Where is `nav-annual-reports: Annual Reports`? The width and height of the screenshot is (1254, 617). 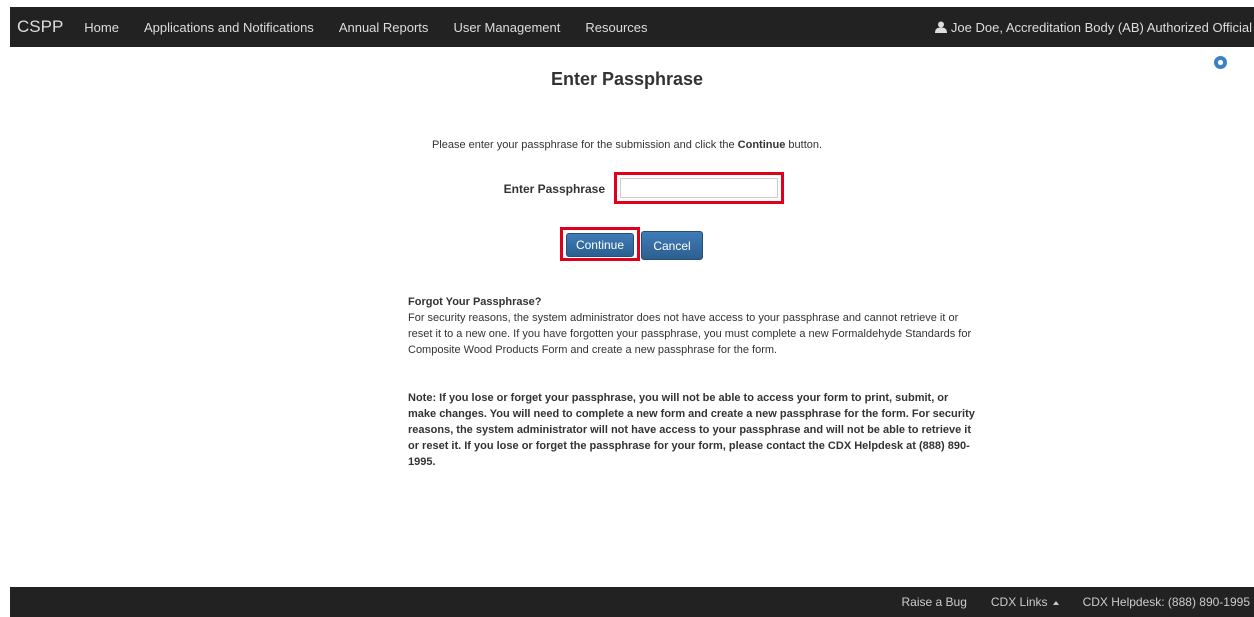
nav-annual-reports: Annual Reports is located at coordinates (384, 27).